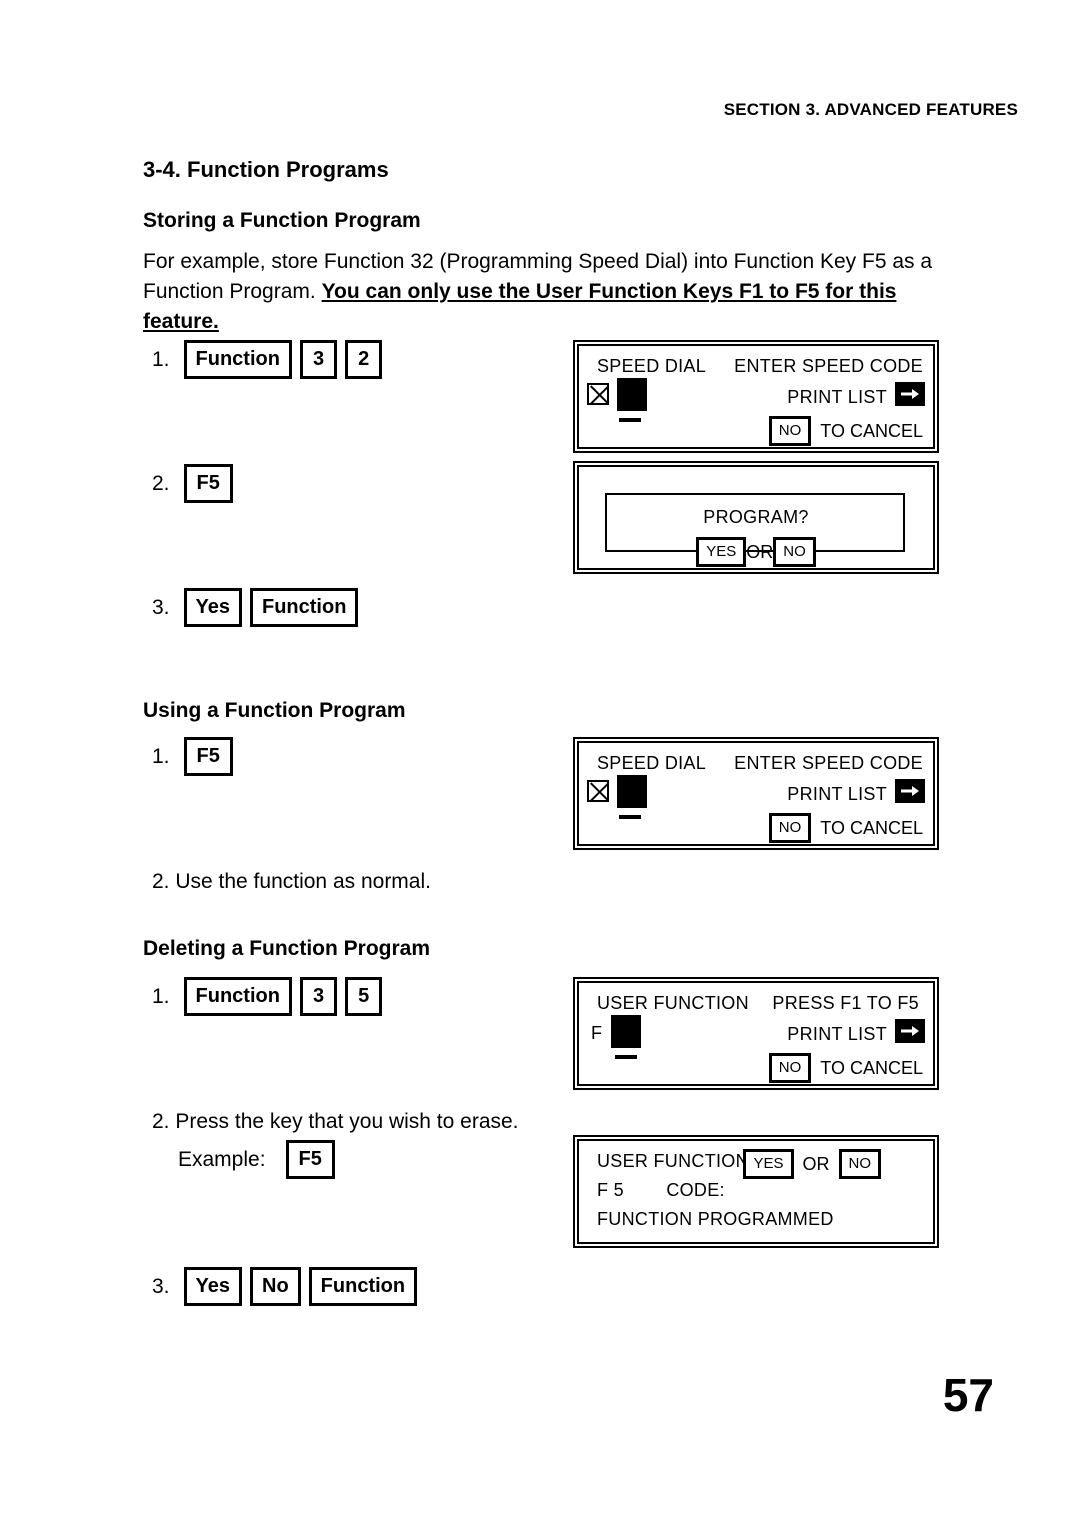 This screenshot has height=1528, width=1080. Describe the element at coordinates (274, 710) in the screenshot. I see `heading-using-a-function-program: Using a Function Program` at that location.